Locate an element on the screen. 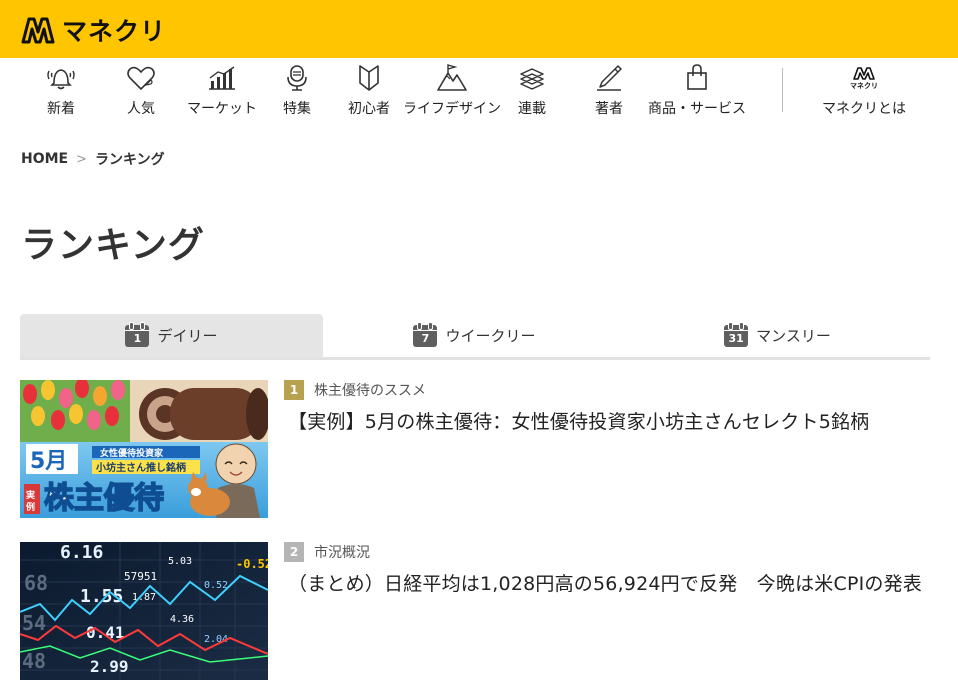 The width and height of the screenshot is (958, 695). svg-text: 2.04 is located at coordinates (216, 639).